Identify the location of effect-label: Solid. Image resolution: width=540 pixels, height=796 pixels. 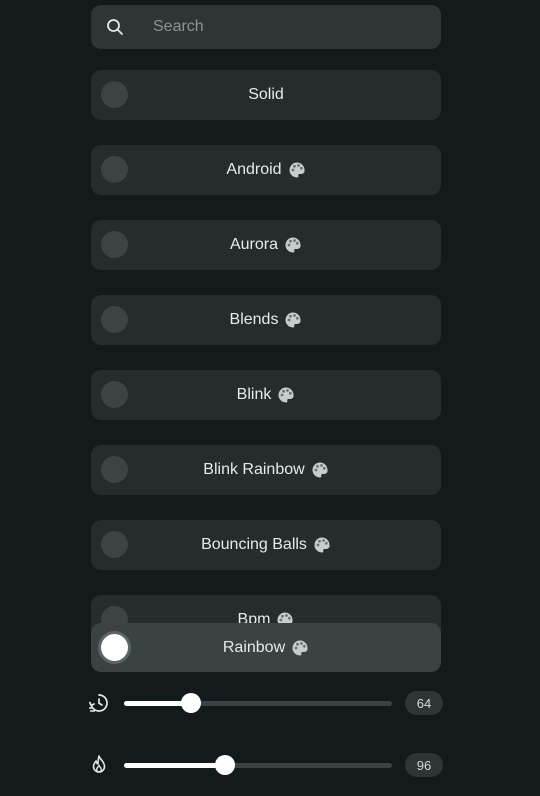
(266, 94).